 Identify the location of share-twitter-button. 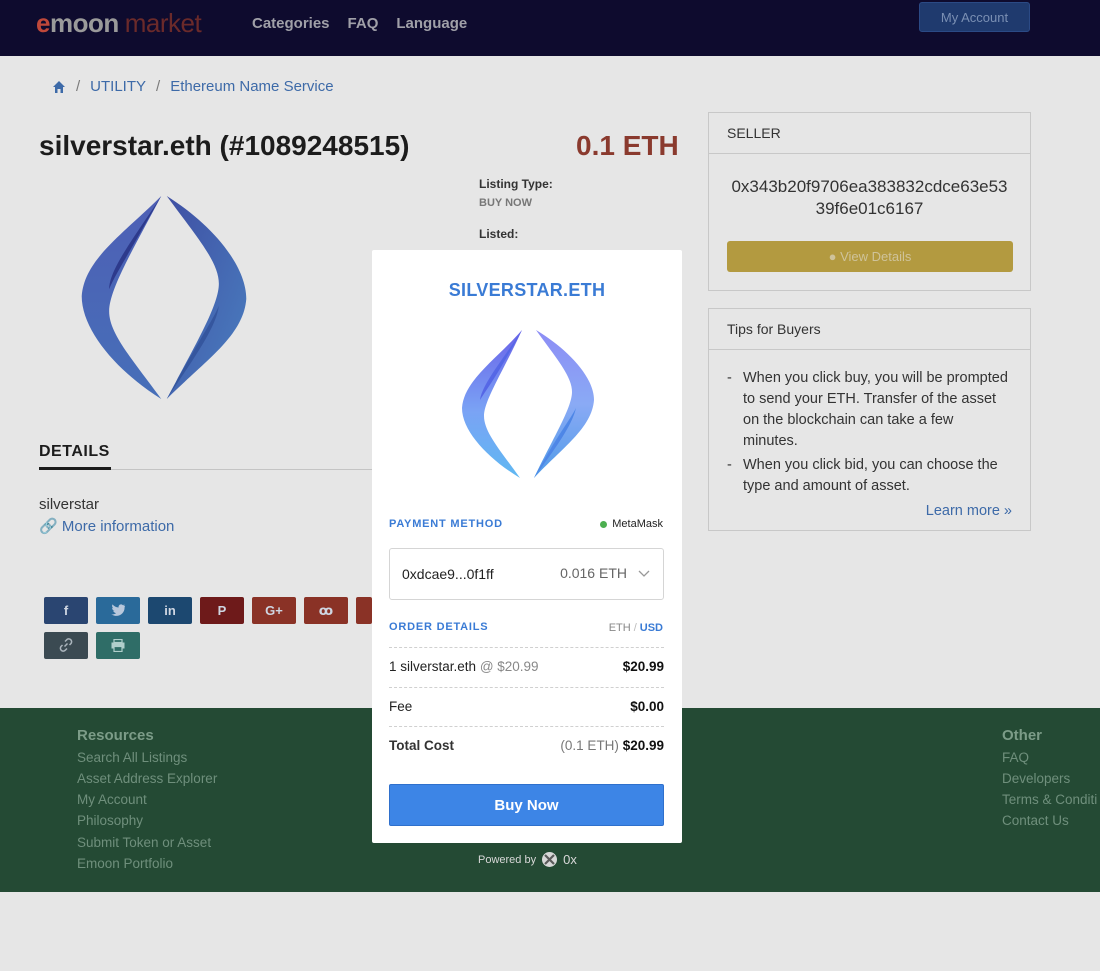
(118, 610).